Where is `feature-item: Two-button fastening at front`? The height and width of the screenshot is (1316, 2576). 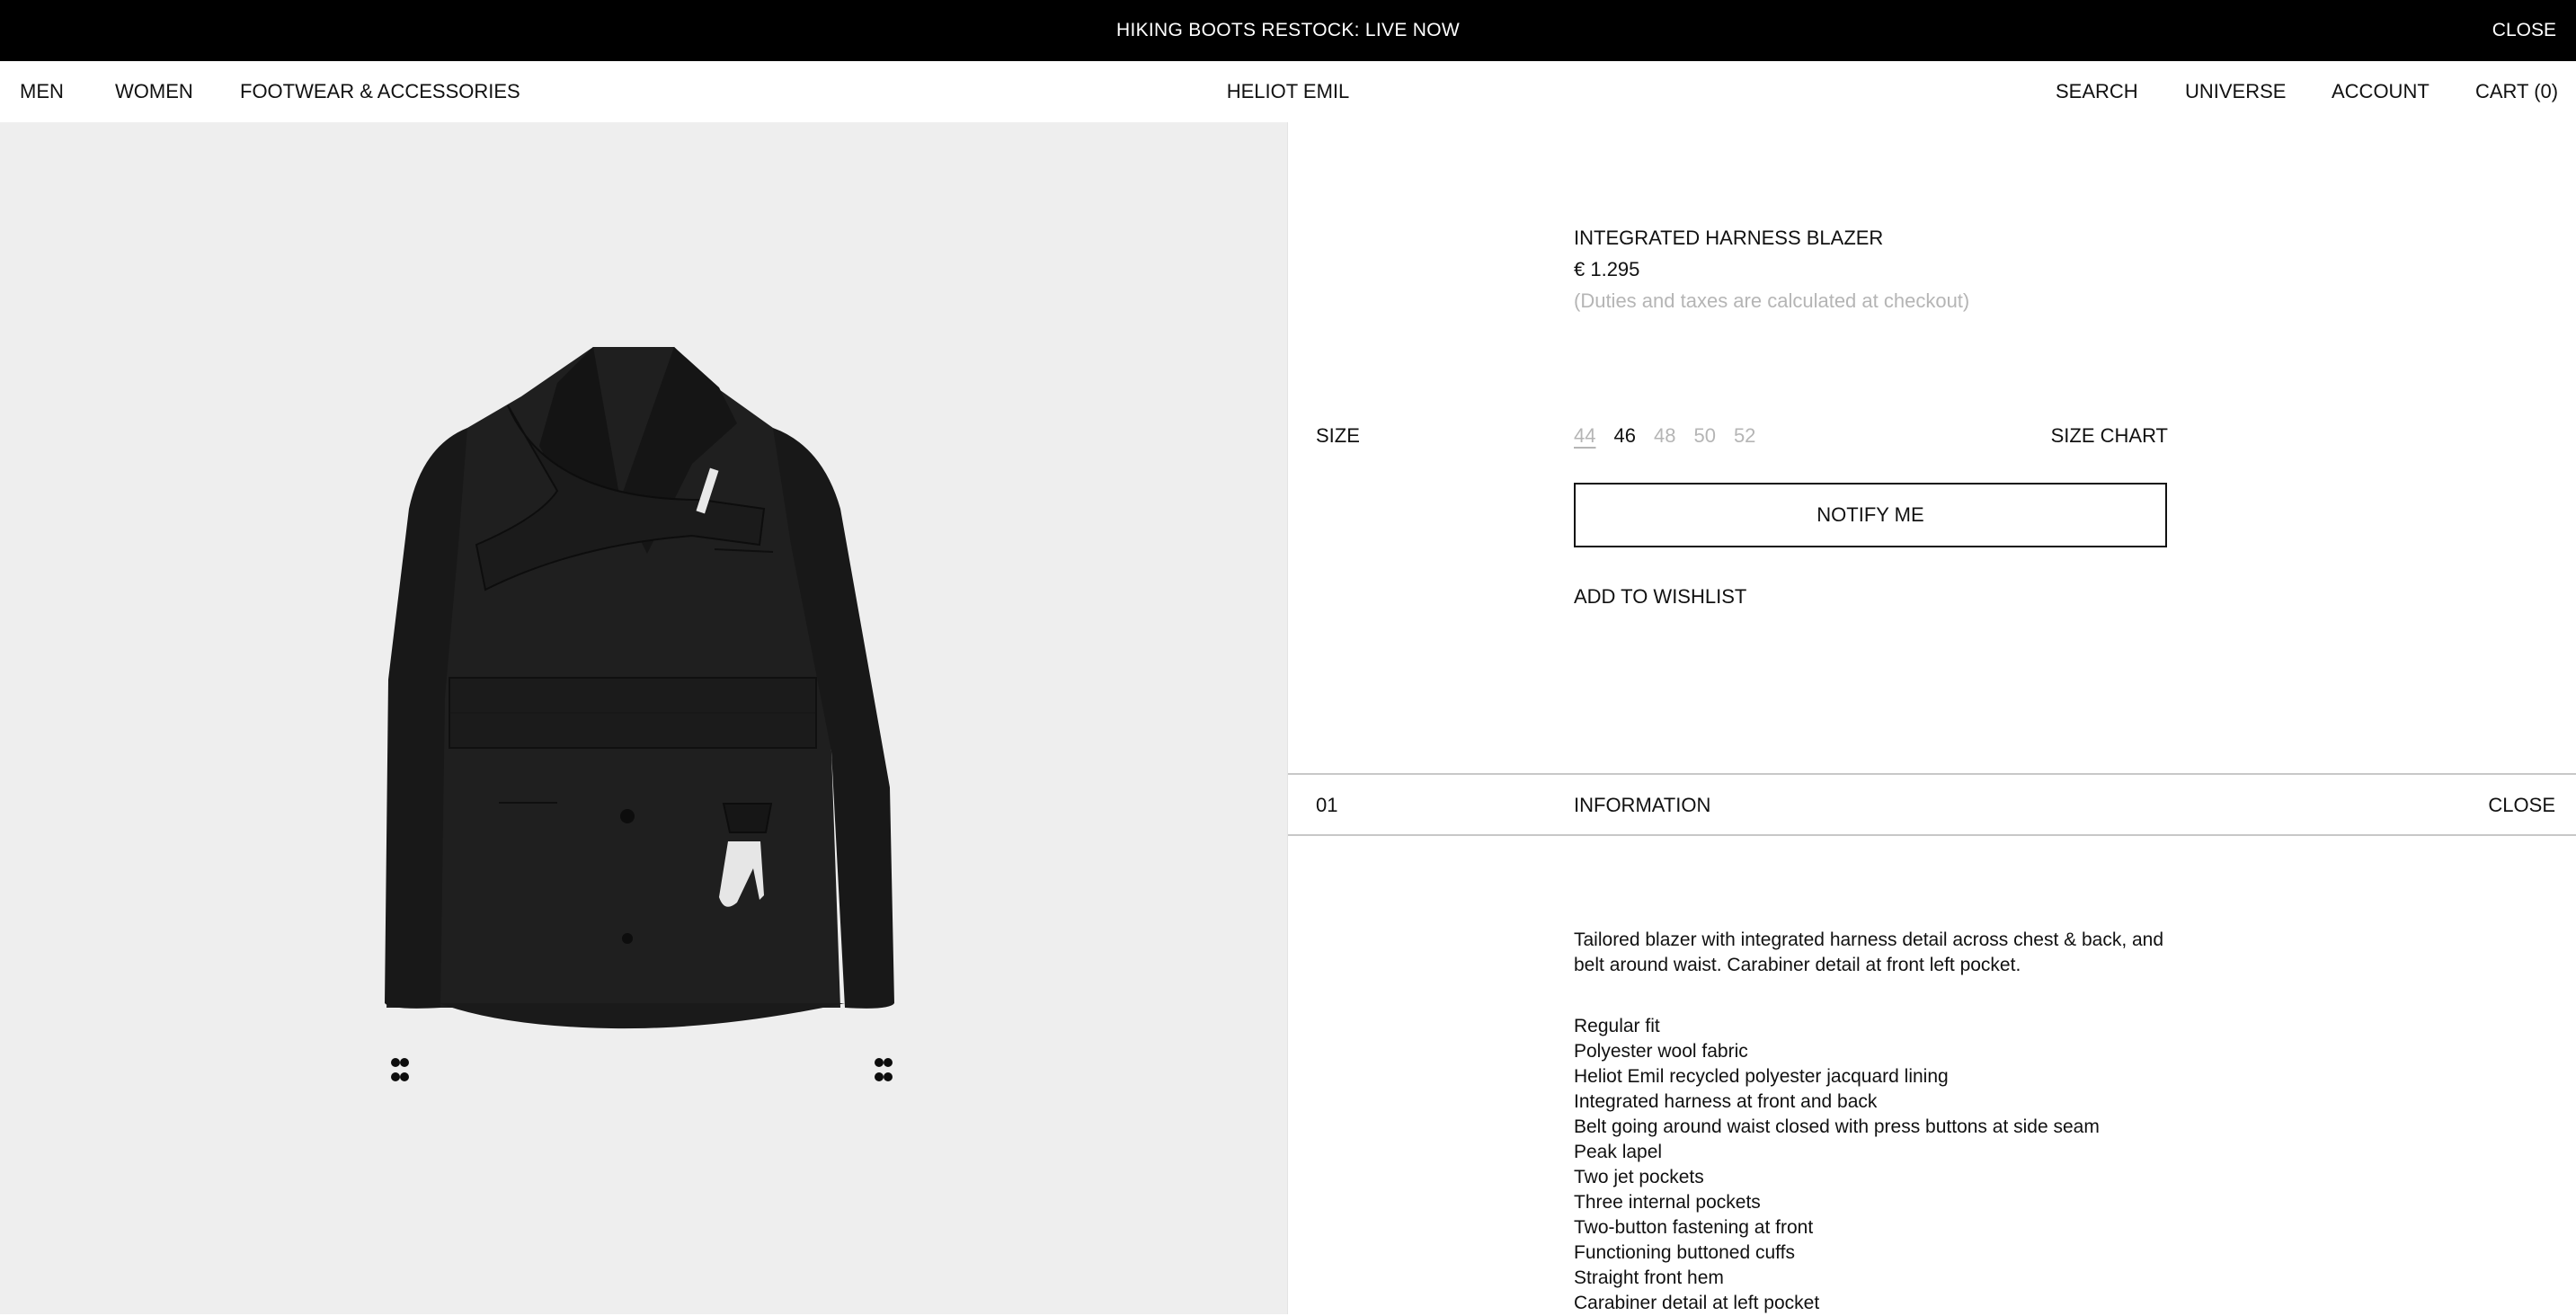 feature-item: Two-button fastening at front is located at coordinates (1694, 1227).